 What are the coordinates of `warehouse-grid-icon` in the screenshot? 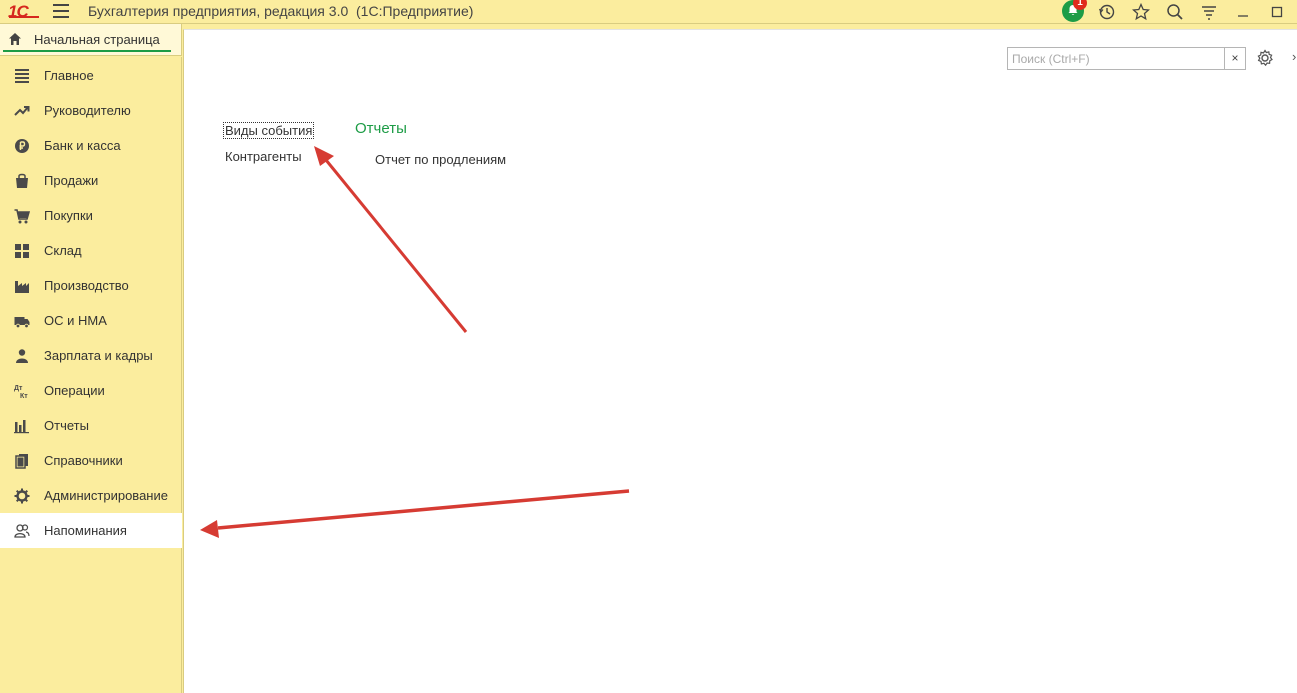 It's located at (22, 251).